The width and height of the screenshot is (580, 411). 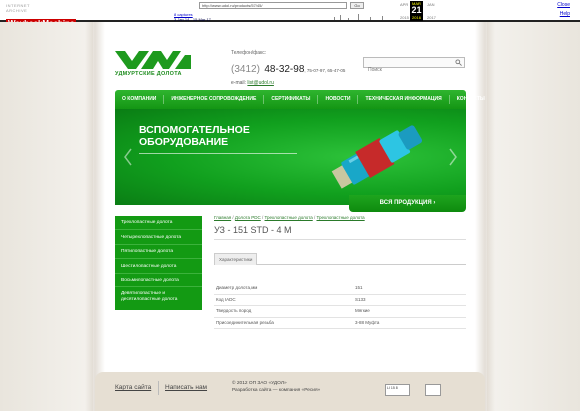 I want to click on site-logo: УДМУРТСКИЕ ДОЛОТА, so click(x=158, y=65).